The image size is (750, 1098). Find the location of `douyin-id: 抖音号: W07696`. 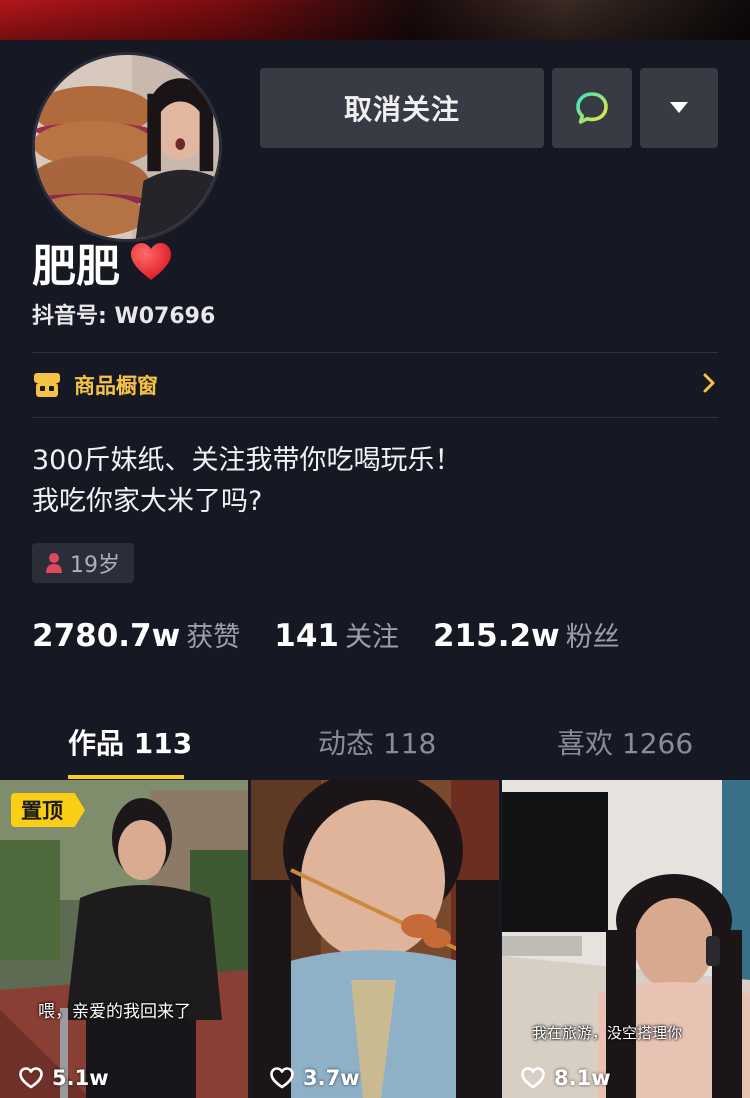

douyin-id: 抖音号: W07696 is located at coordinates (124, 316).